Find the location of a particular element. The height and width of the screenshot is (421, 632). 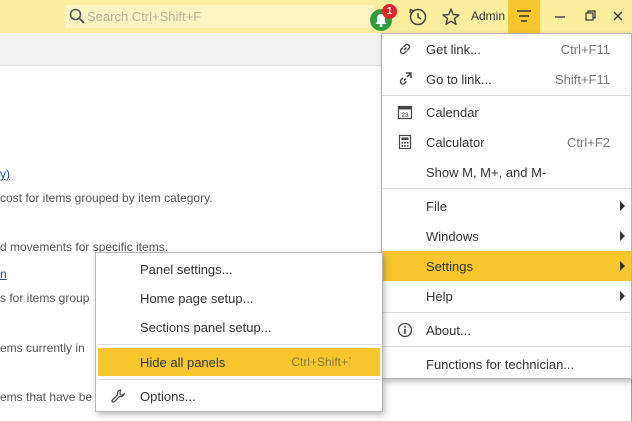

submenu-item-label: Hide all panels is located at coordinates (183, 362).